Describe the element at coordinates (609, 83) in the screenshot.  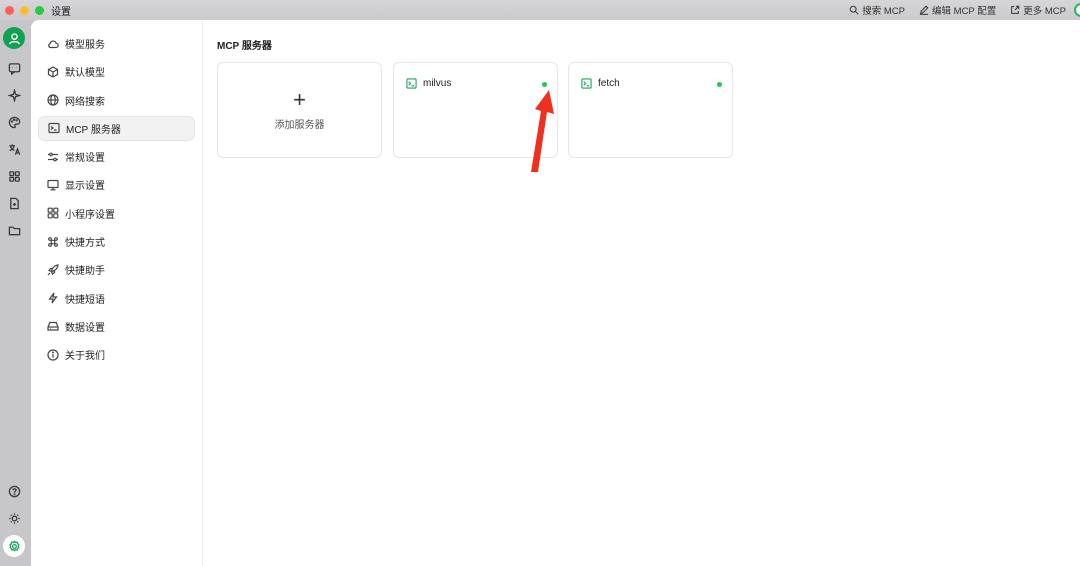
I see `server-name: fetch` at that location.